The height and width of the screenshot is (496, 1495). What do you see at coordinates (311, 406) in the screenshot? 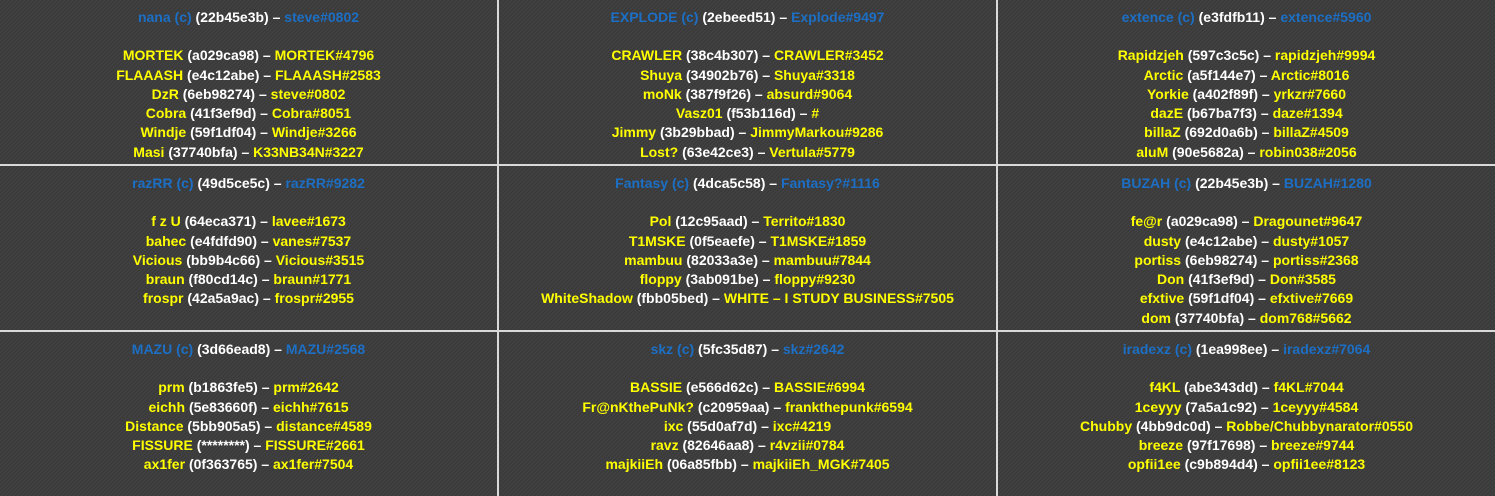
I see `player-tag: eichh#7615` at bounding box center [311, 406].